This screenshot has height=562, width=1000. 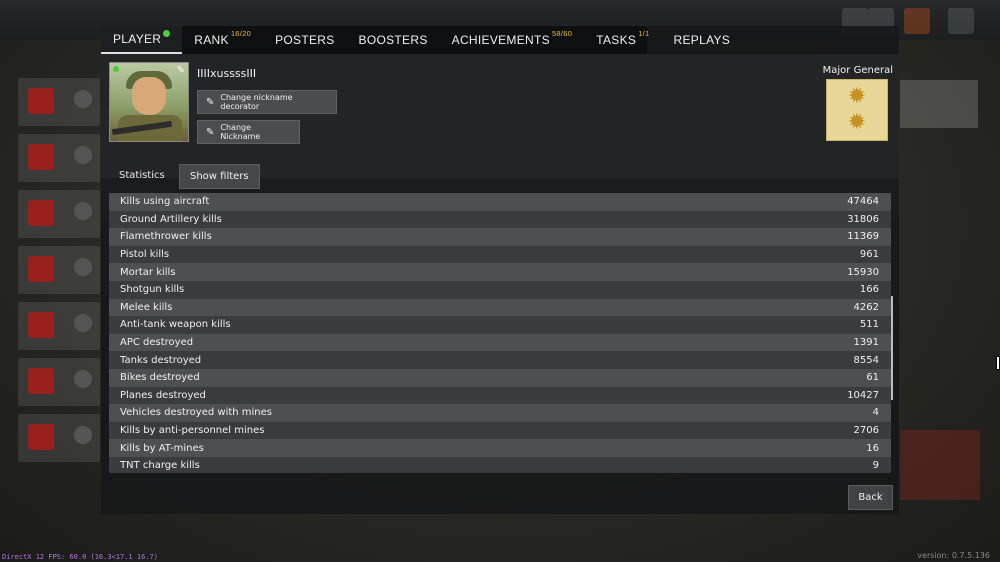 I want to click on tab-rank: RANK 16/20, so click(x=222, y=40).